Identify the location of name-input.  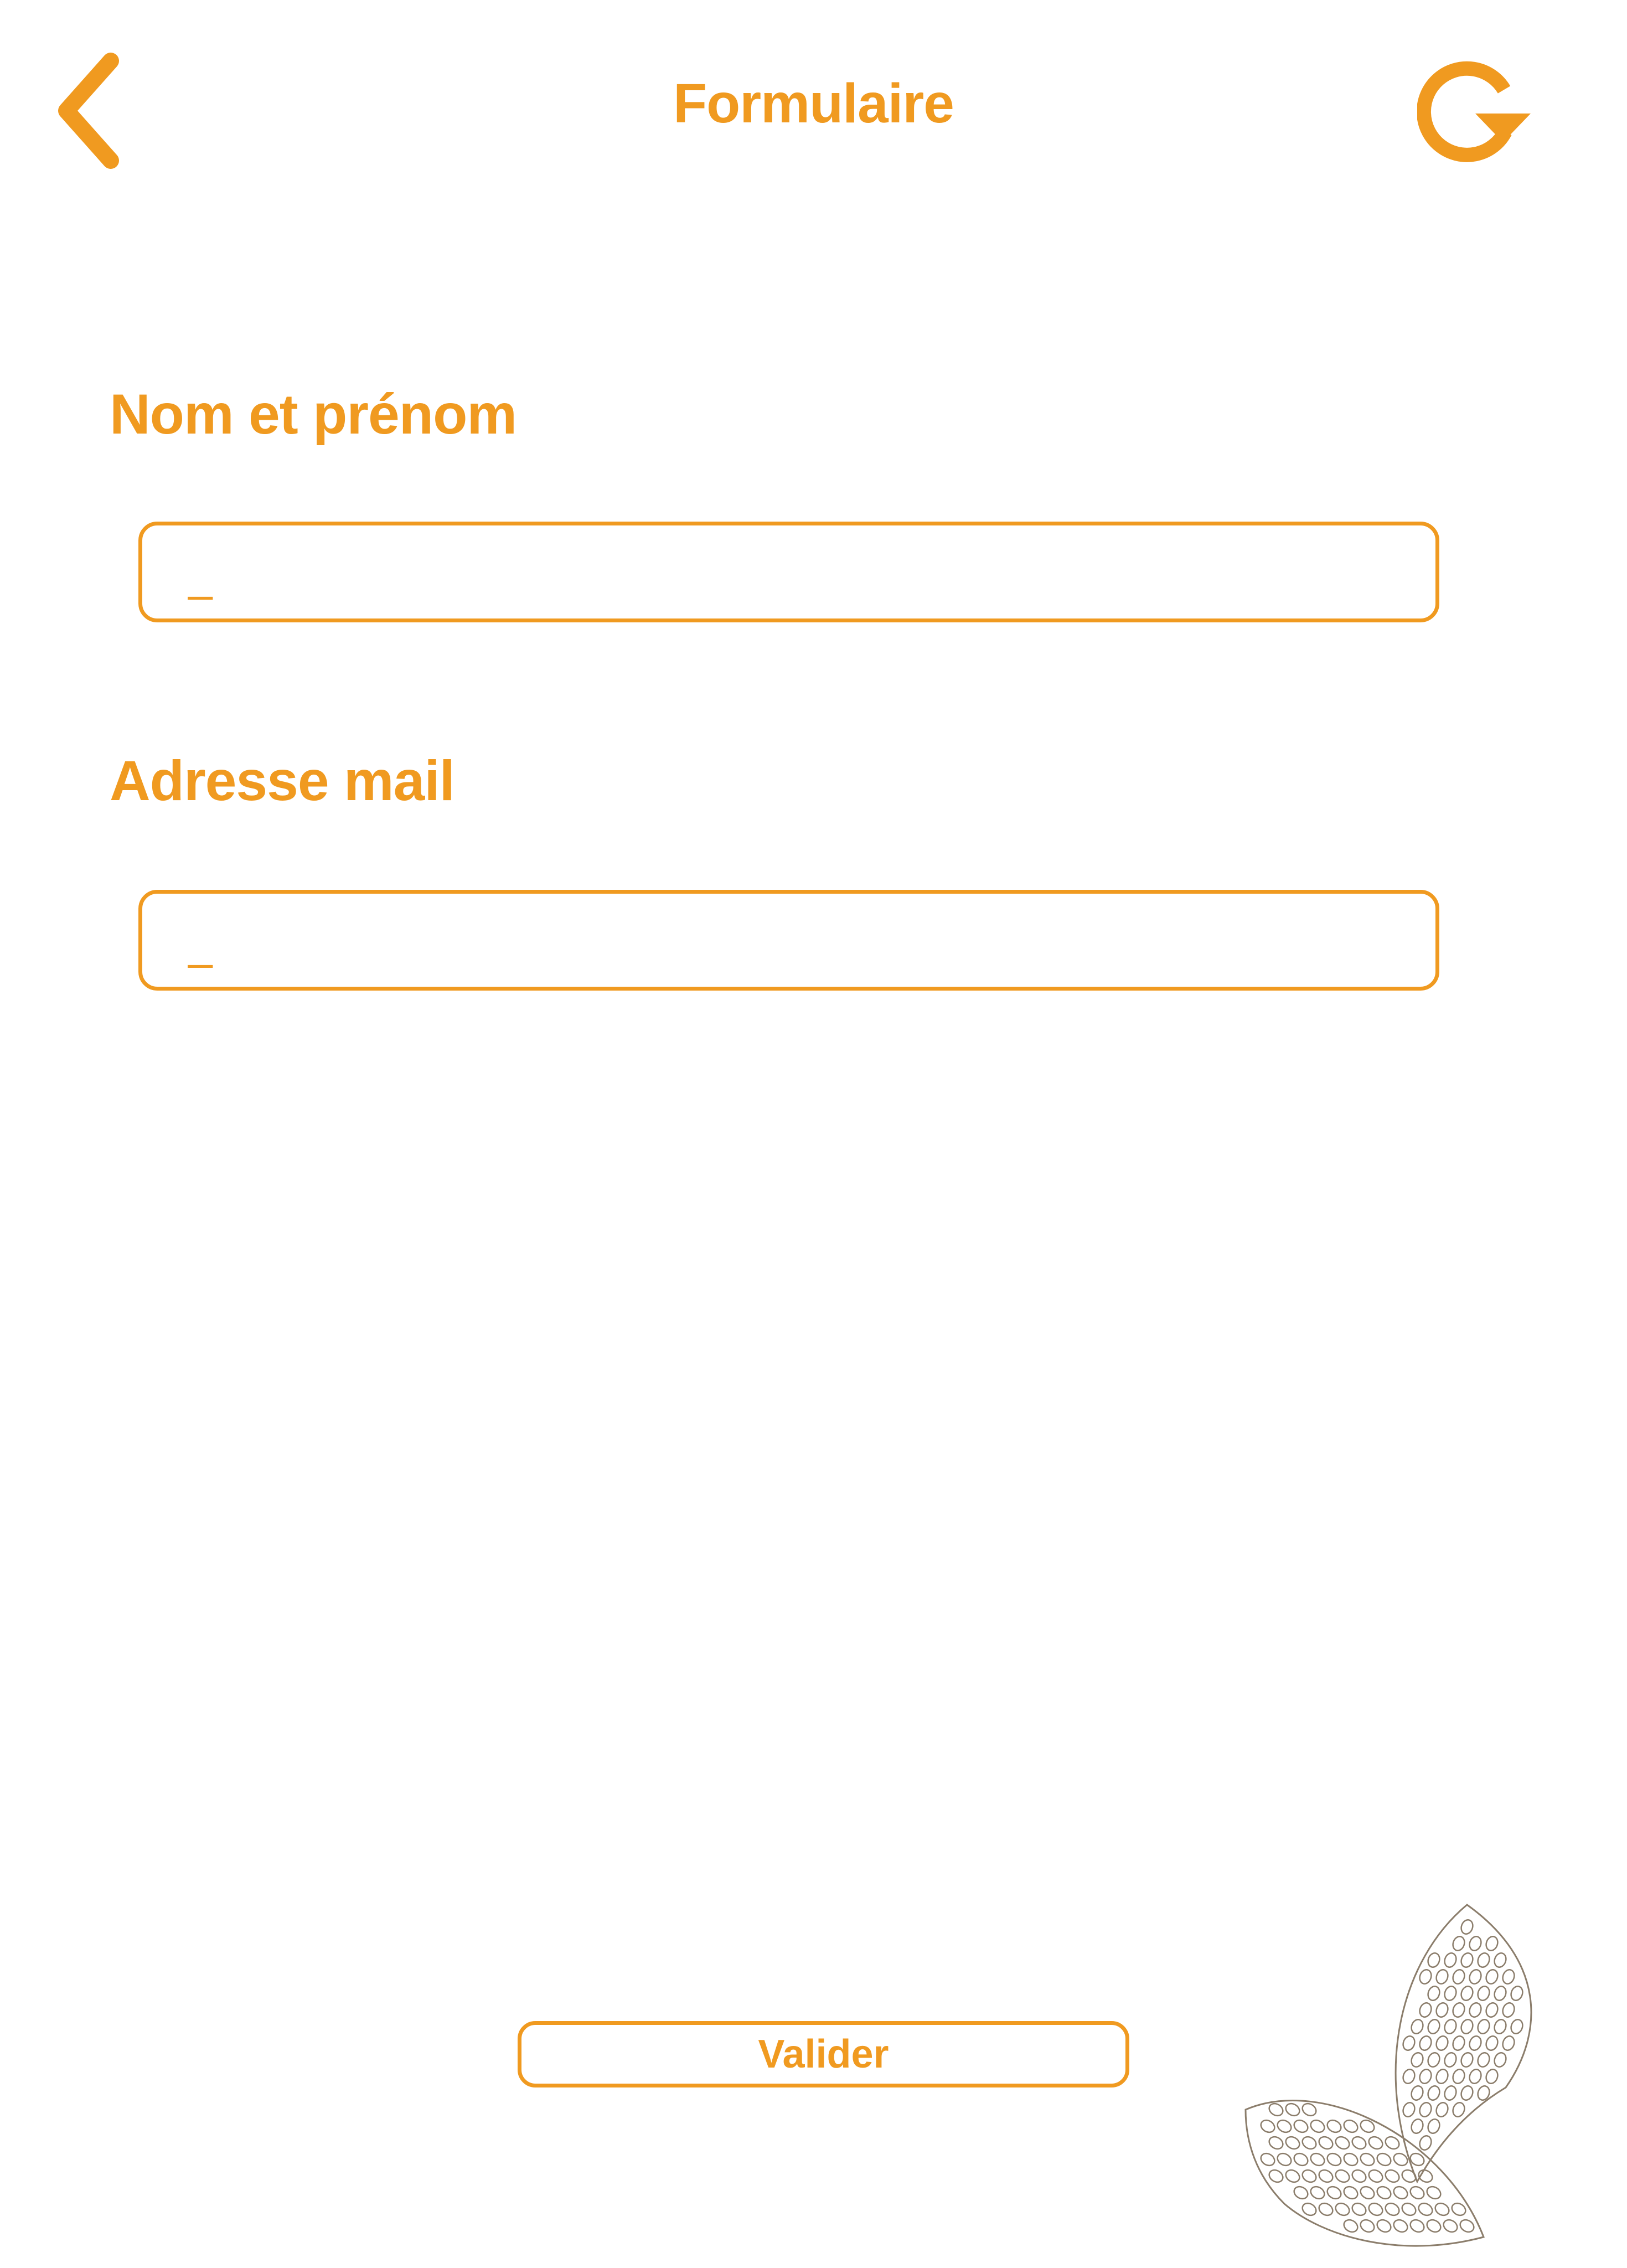
(783, 576).